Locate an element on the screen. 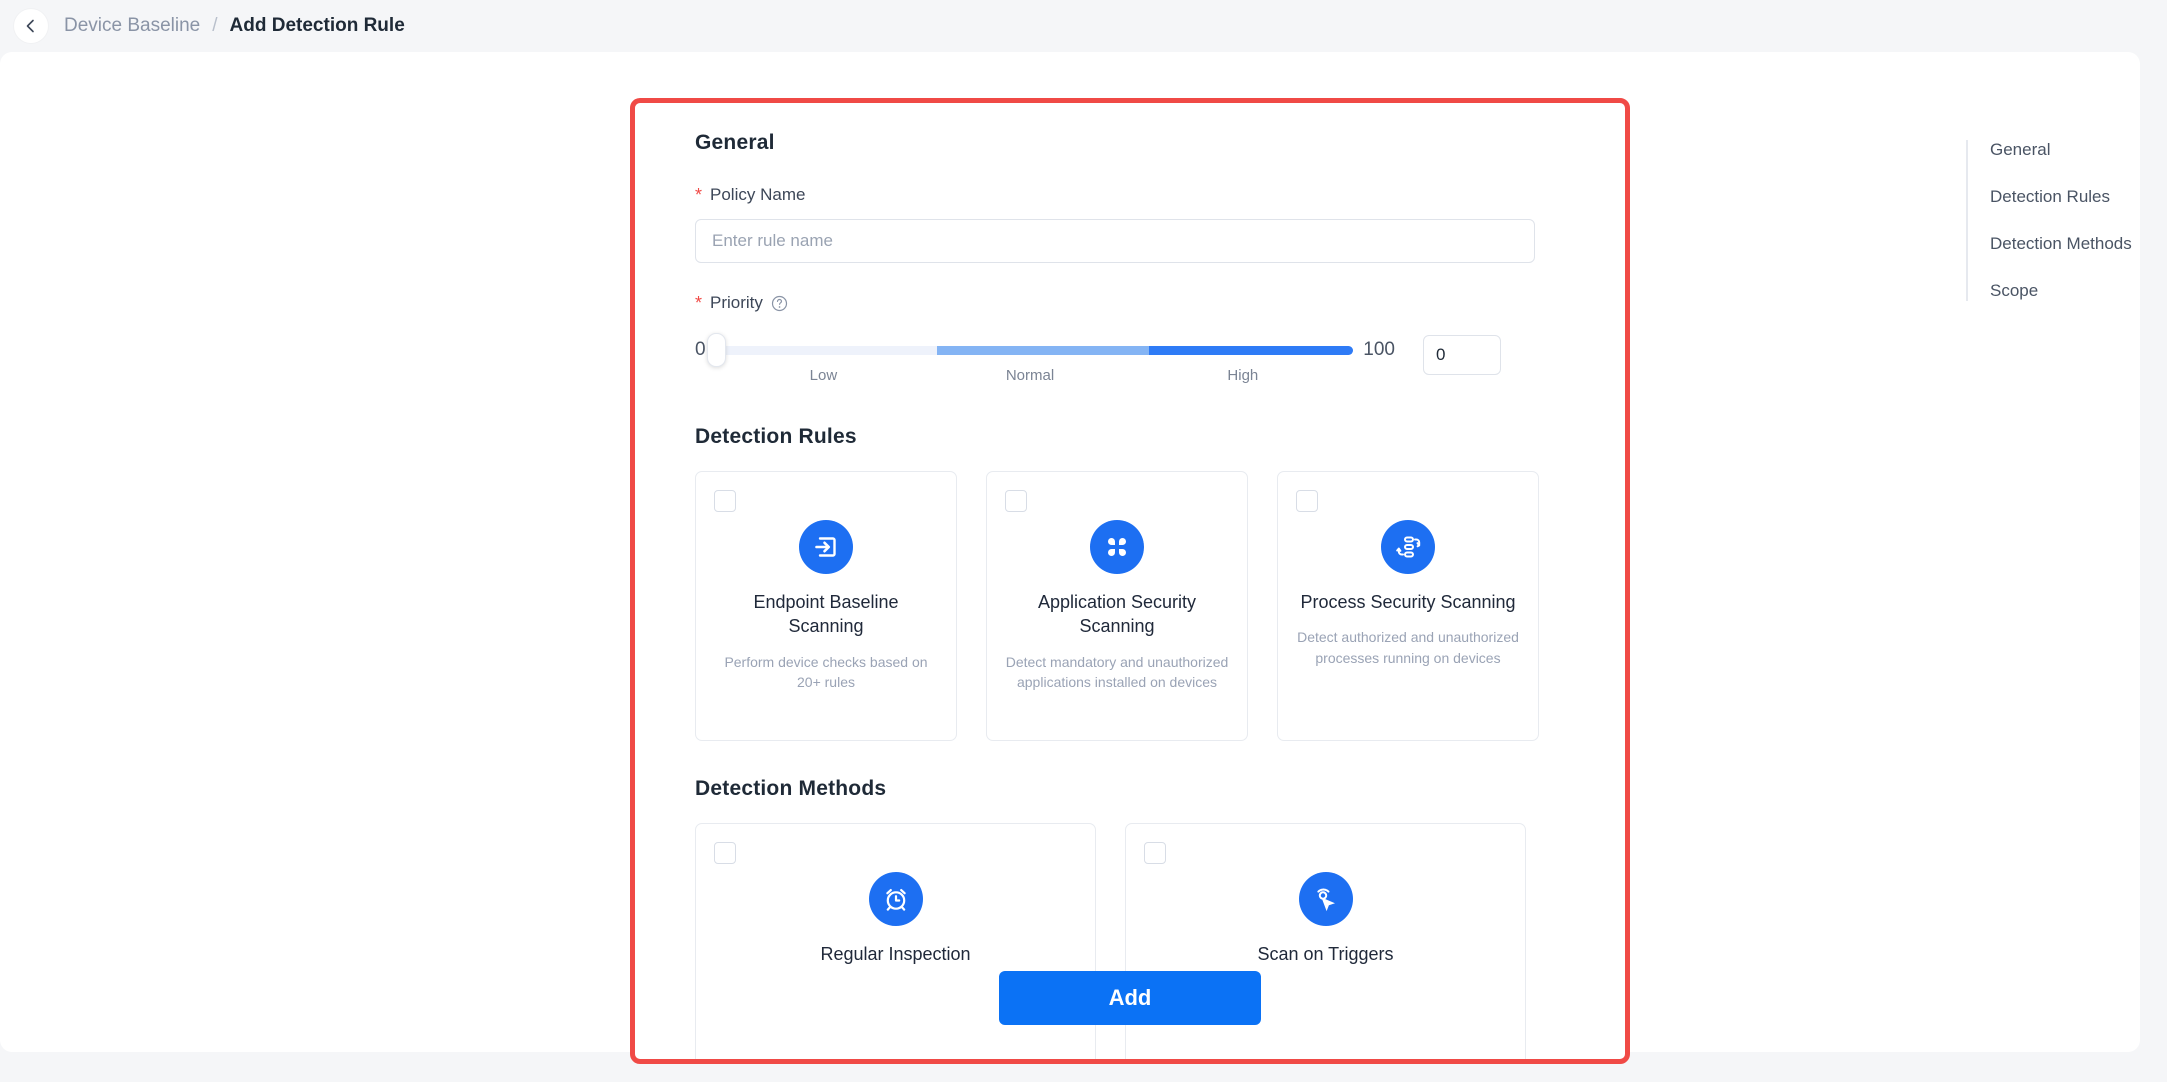  breadcrumb-current: Add Detection Rule is located at coordinates (317, 25).